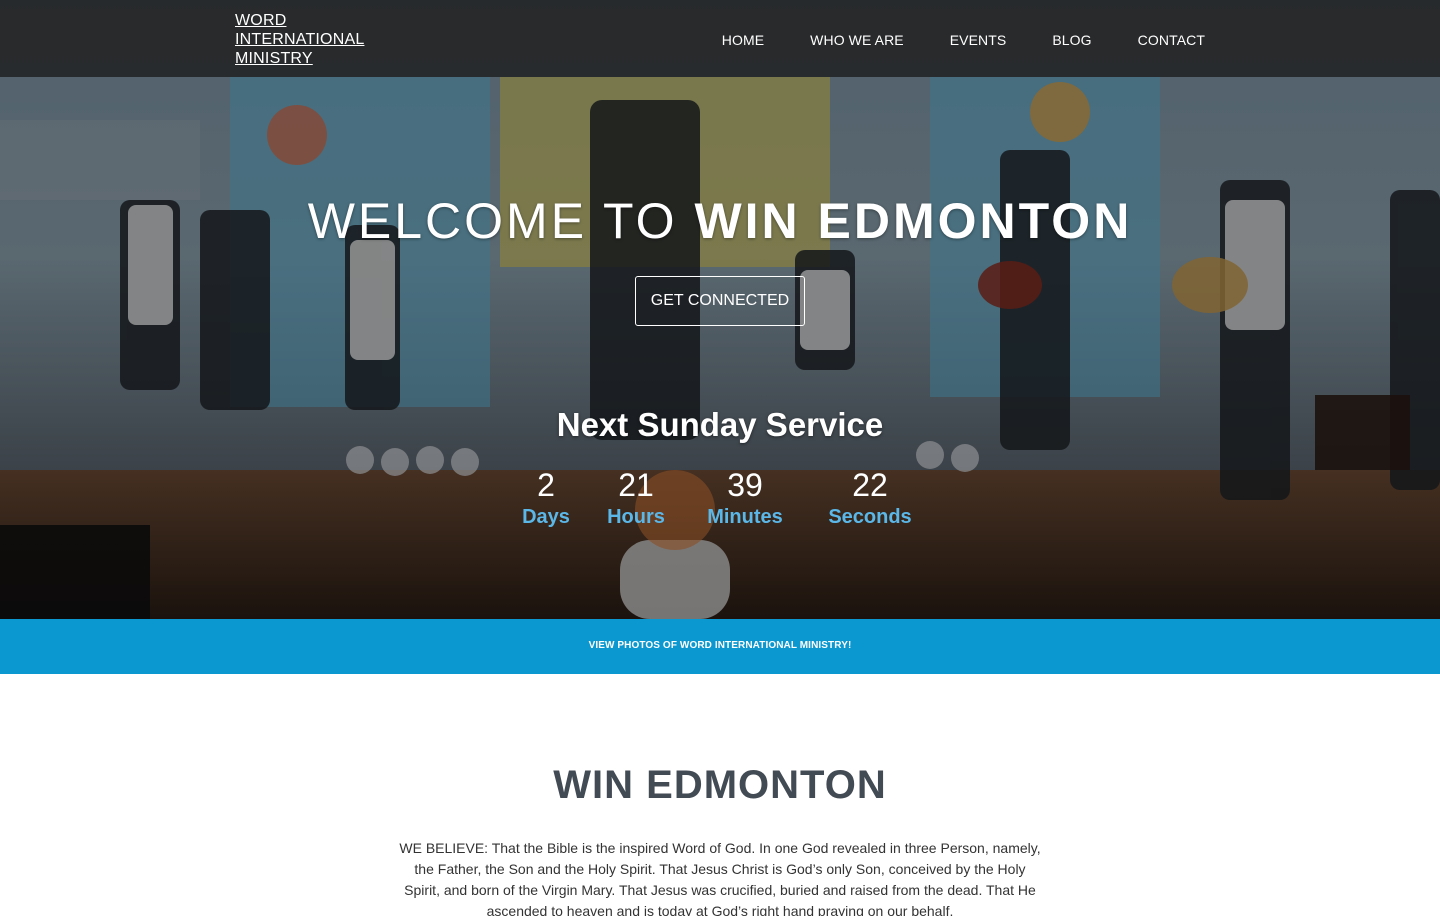 Image resolution: width=1440 pixels, height=916 pixels. I want to click on site-logo: WORD INTERNATIONAL MINISTRY, so click(299, 39).